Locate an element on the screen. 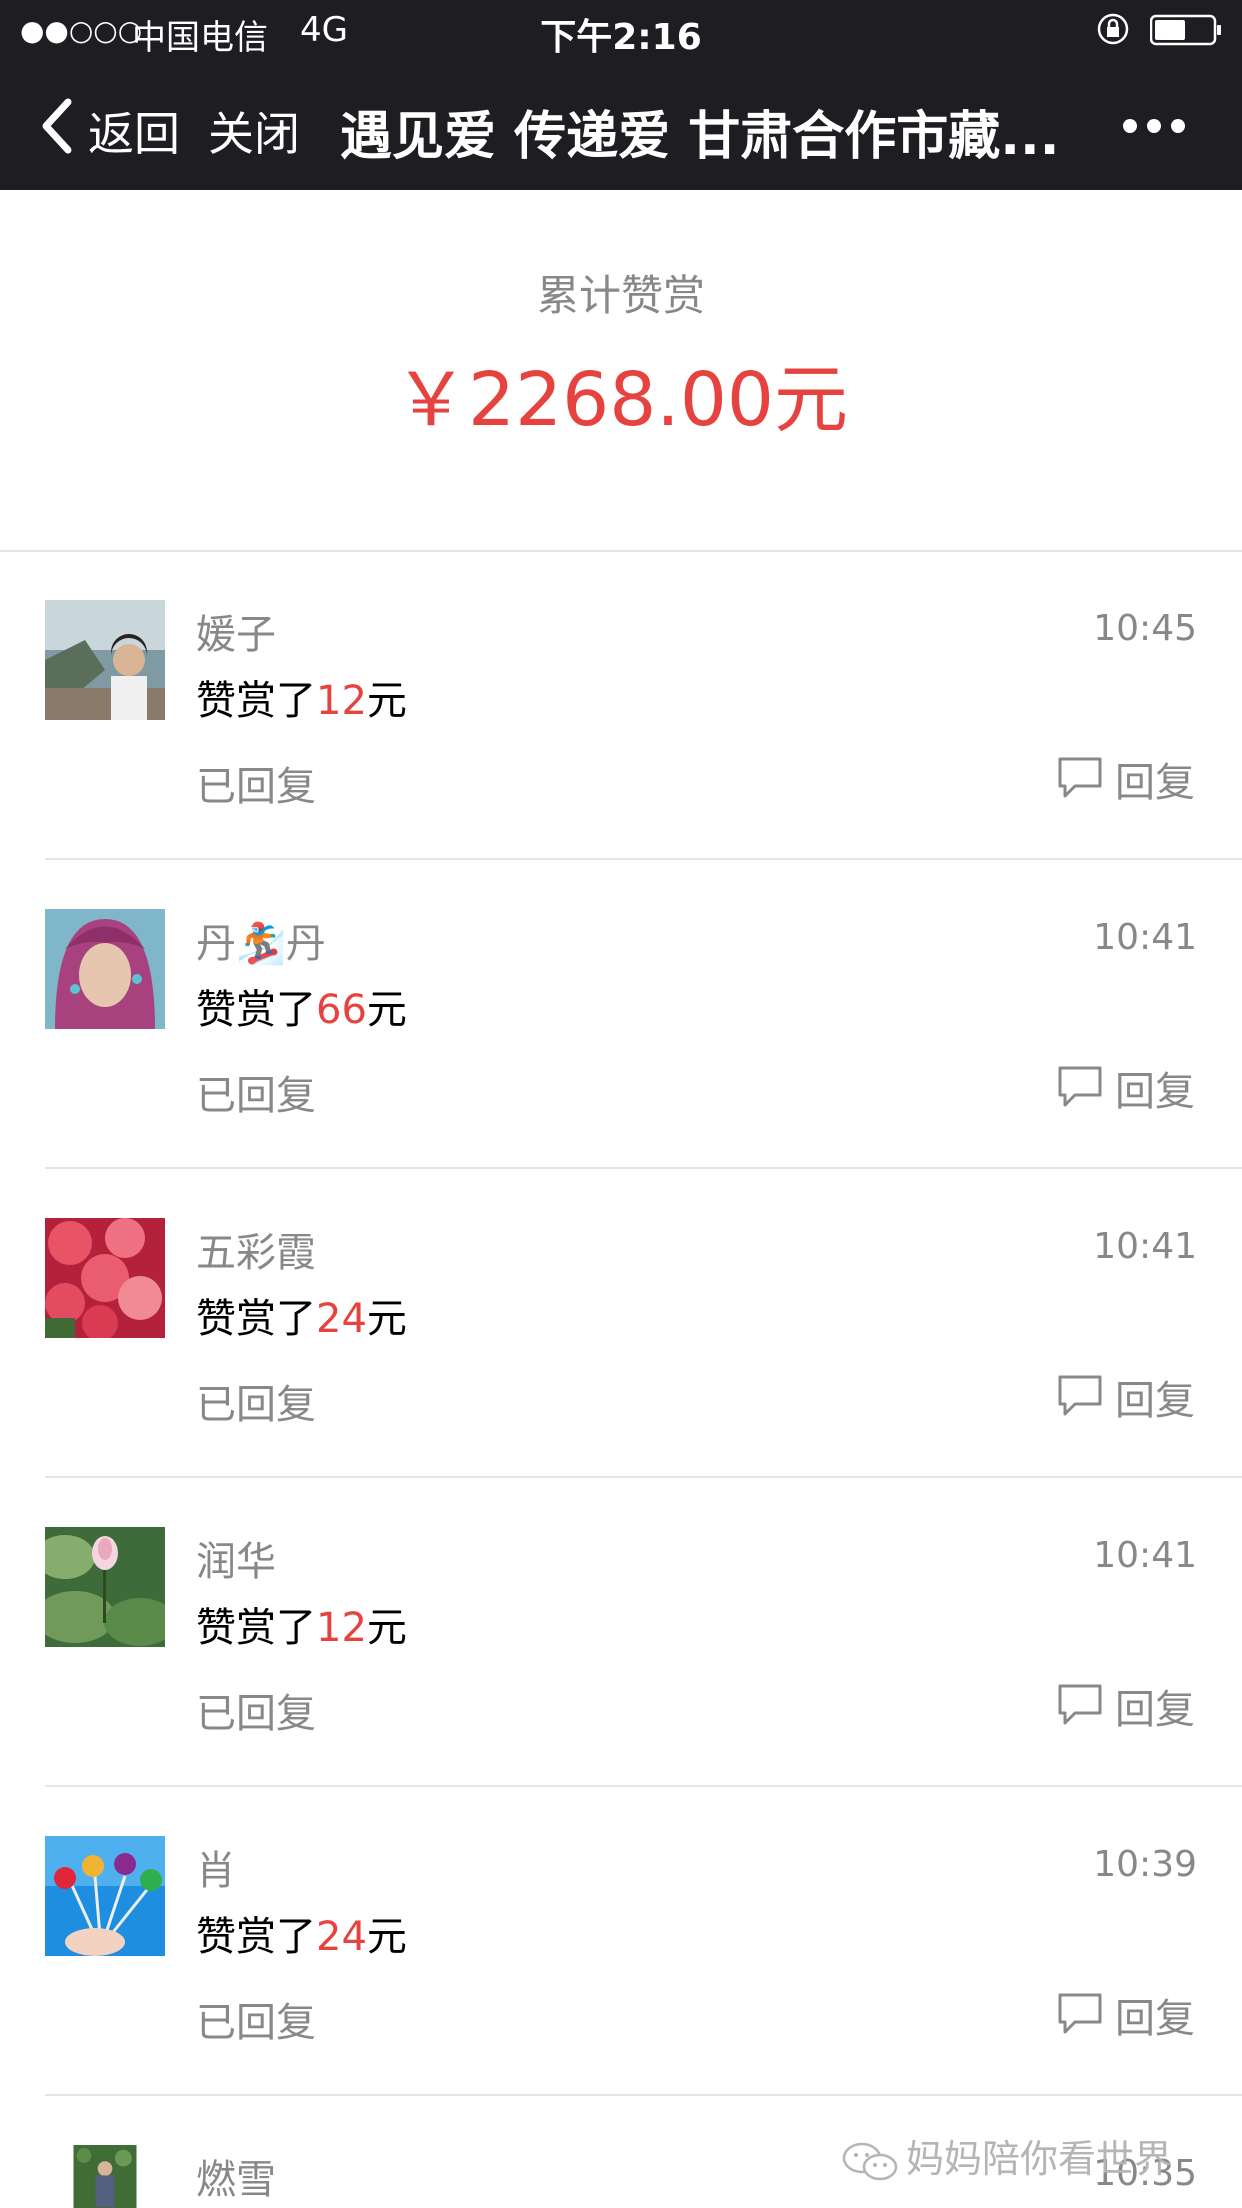 This screenshot has width=1242, height=2208. reward-time: 10:39 is located at coordinates (1145, 1864).